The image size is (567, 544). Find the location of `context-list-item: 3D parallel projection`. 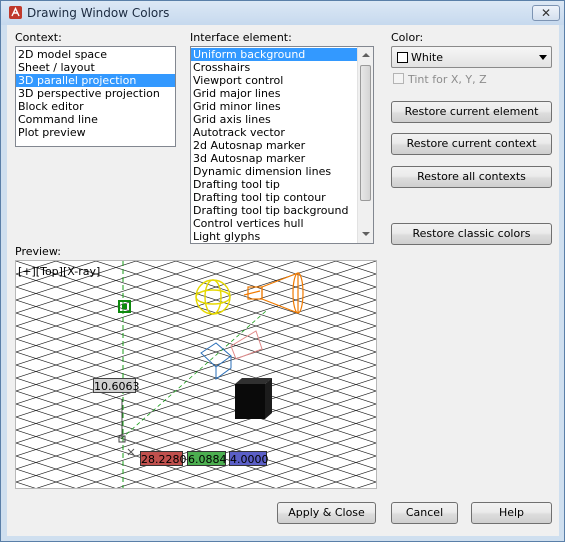

context-list-item: 3D parallel projection is located at coordinates (95, 80).